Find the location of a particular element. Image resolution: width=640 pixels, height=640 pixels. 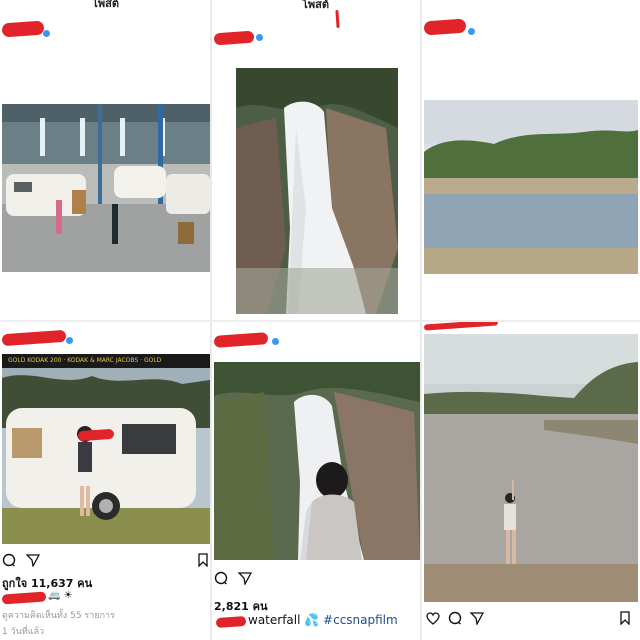

redaction-mark is located at coordinates (337, 19).